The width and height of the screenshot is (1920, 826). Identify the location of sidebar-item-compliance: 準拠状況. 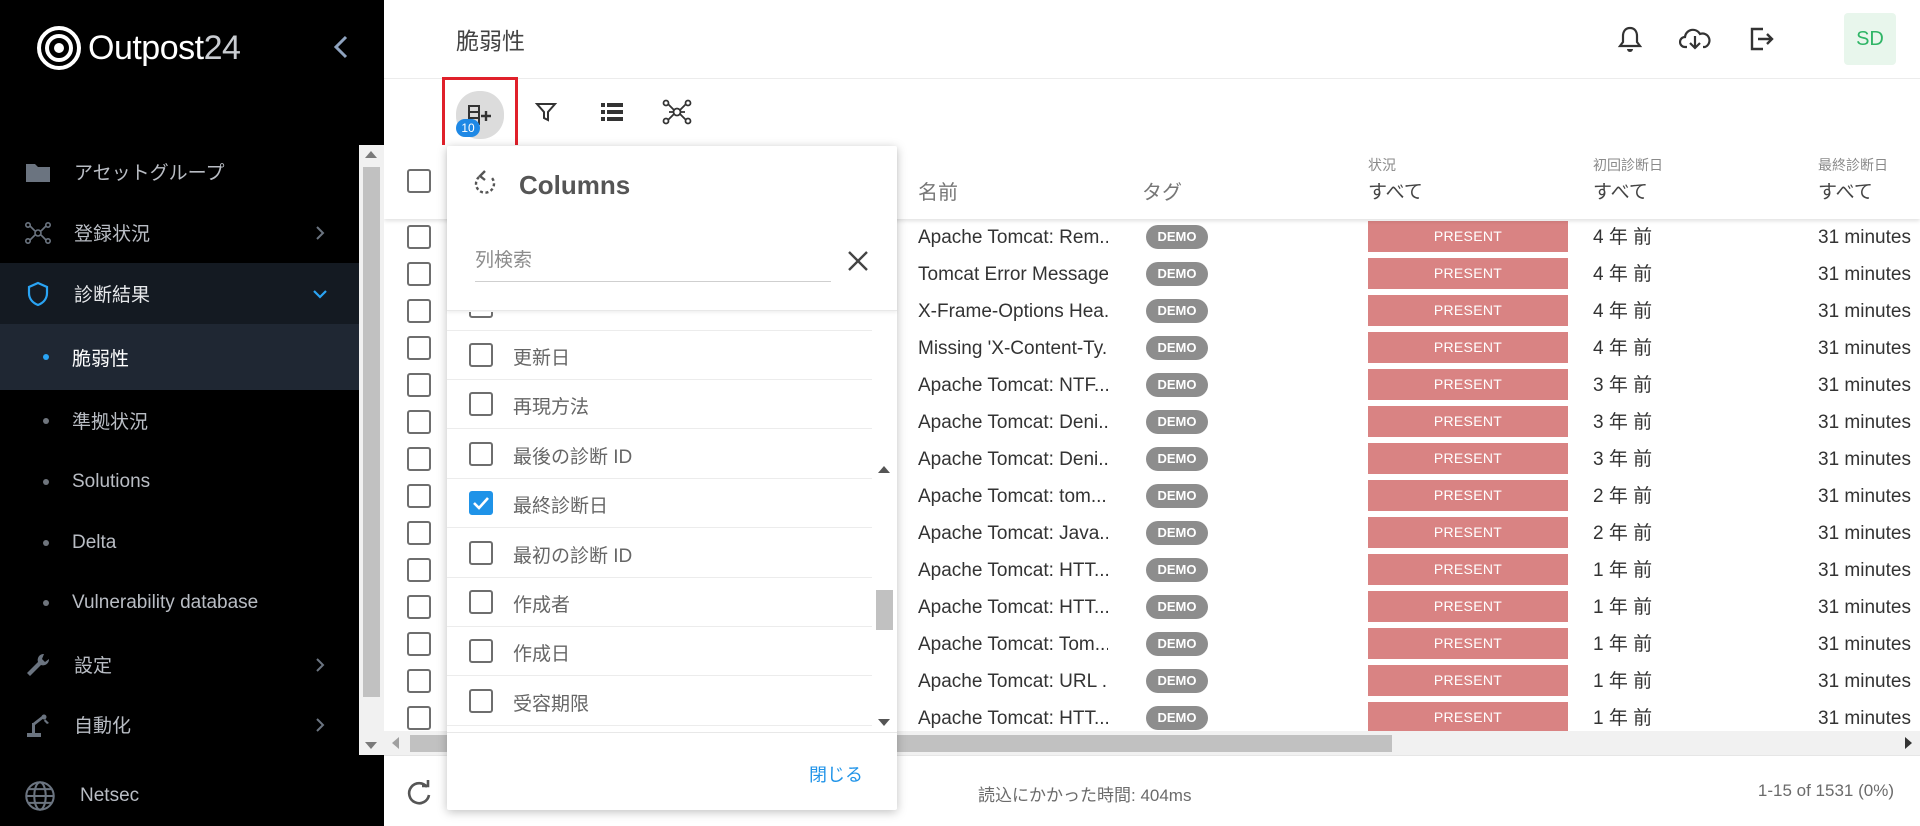
(192, 420).